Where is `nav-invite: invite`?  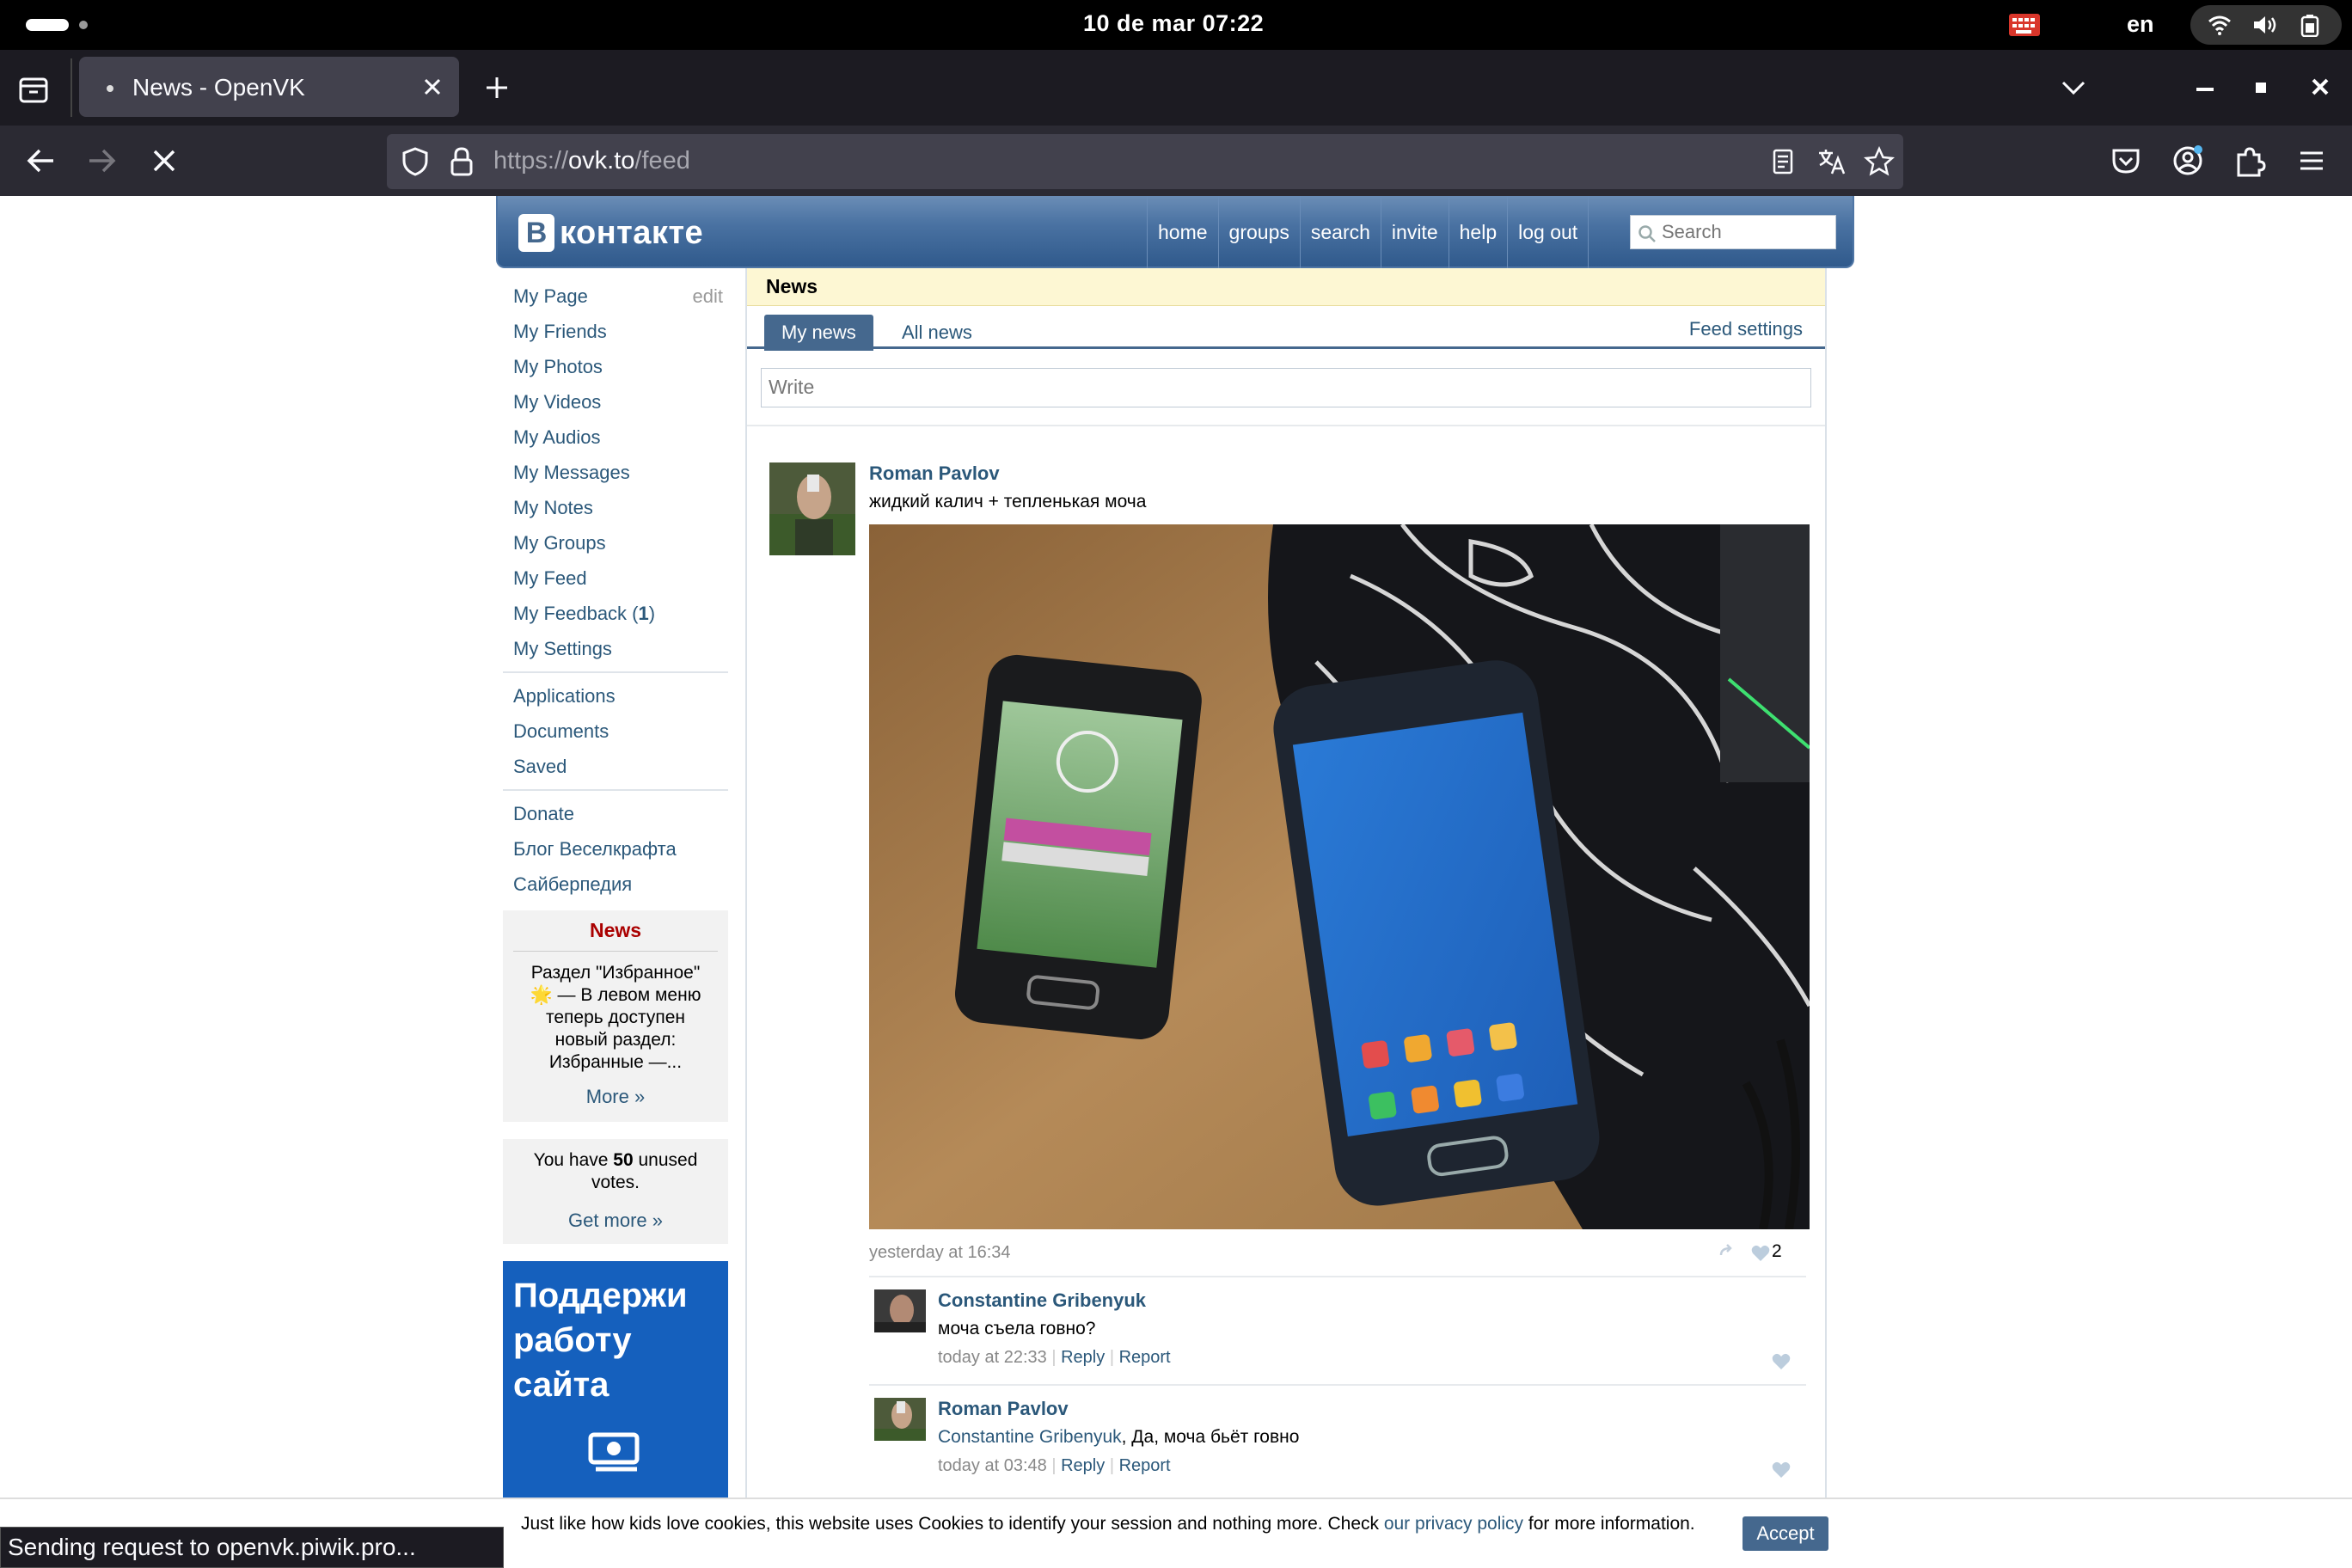 nav-invite: invite is located at coordinates (1414, 232).